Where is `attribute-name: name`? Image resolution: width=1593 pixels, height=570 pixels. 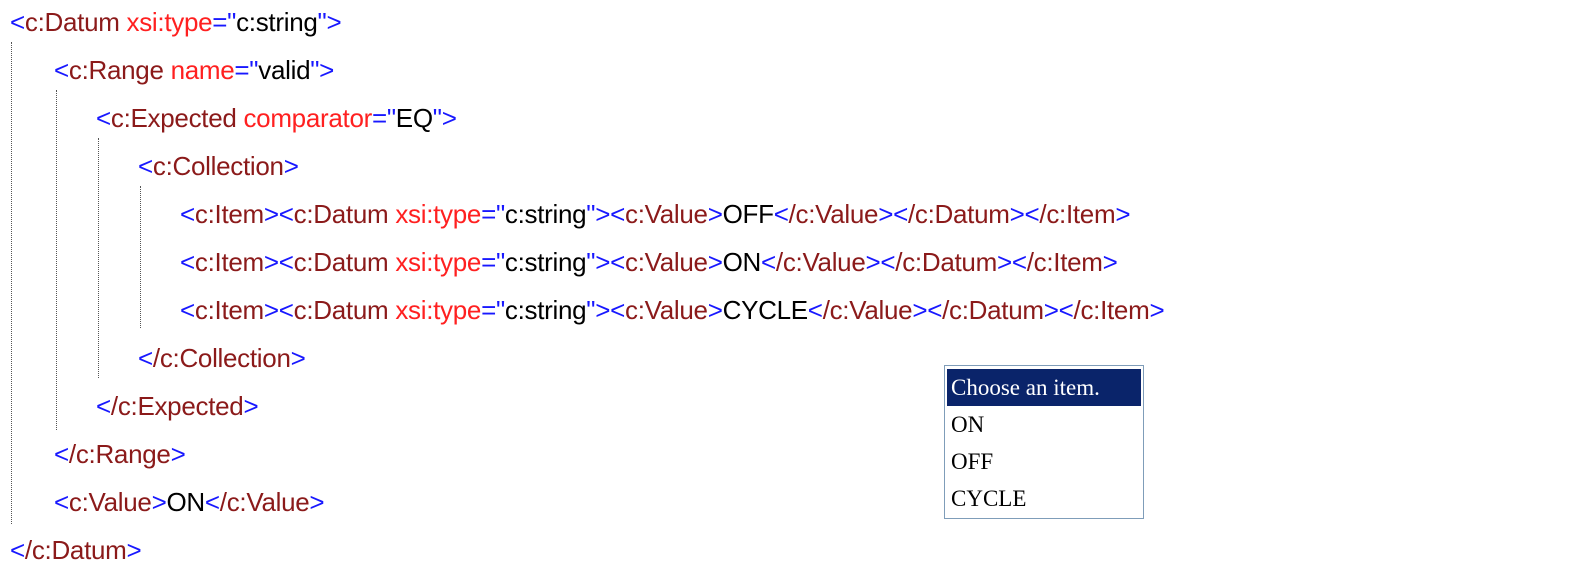 attribute-name: name is located at coordinates (202, 70).